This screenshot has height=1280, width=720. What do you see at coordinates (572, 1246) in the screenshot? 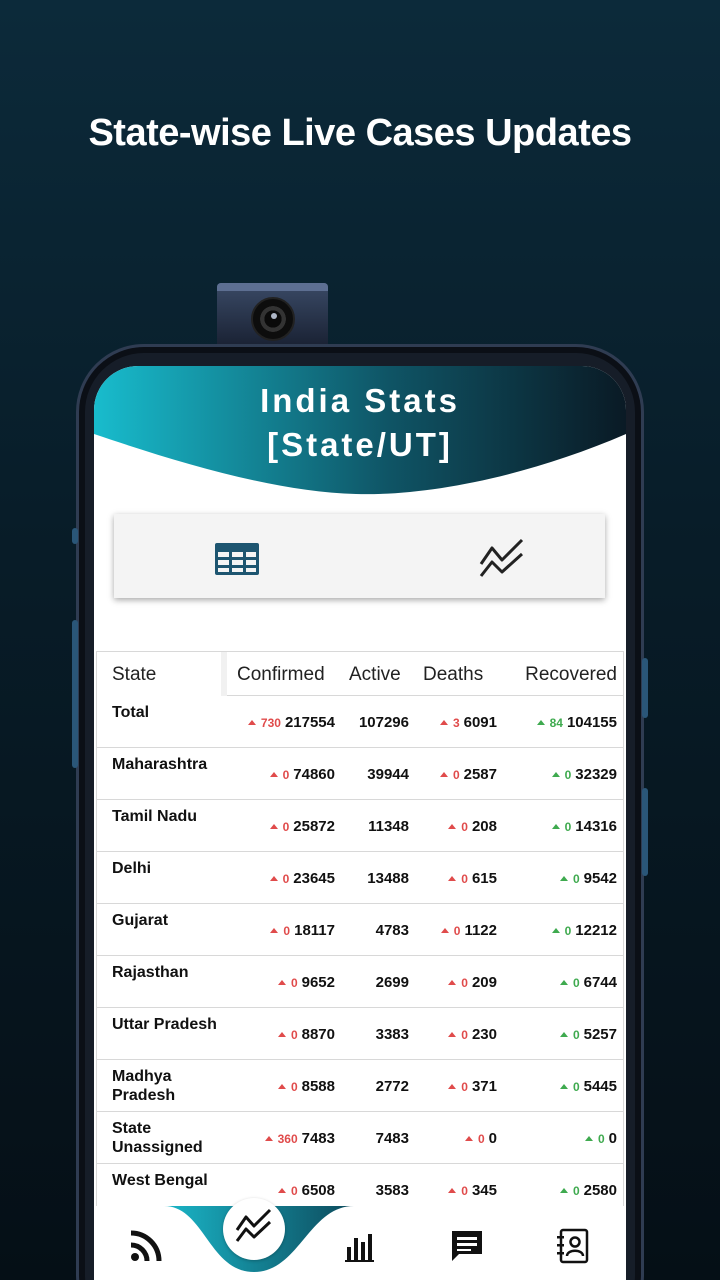
I see `nav-contacts` at bounding box center [572, 1246].